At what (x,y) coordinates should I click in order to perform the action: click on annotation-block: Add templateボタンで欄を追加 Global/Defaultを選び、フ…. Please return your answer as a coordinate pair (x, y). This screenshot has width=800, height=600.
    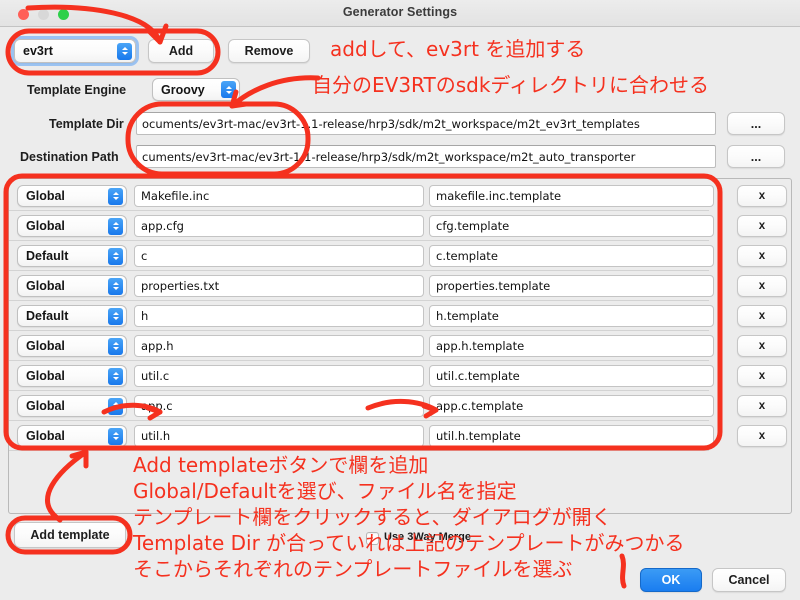
    Looking at the image, I should click on (409, 517).